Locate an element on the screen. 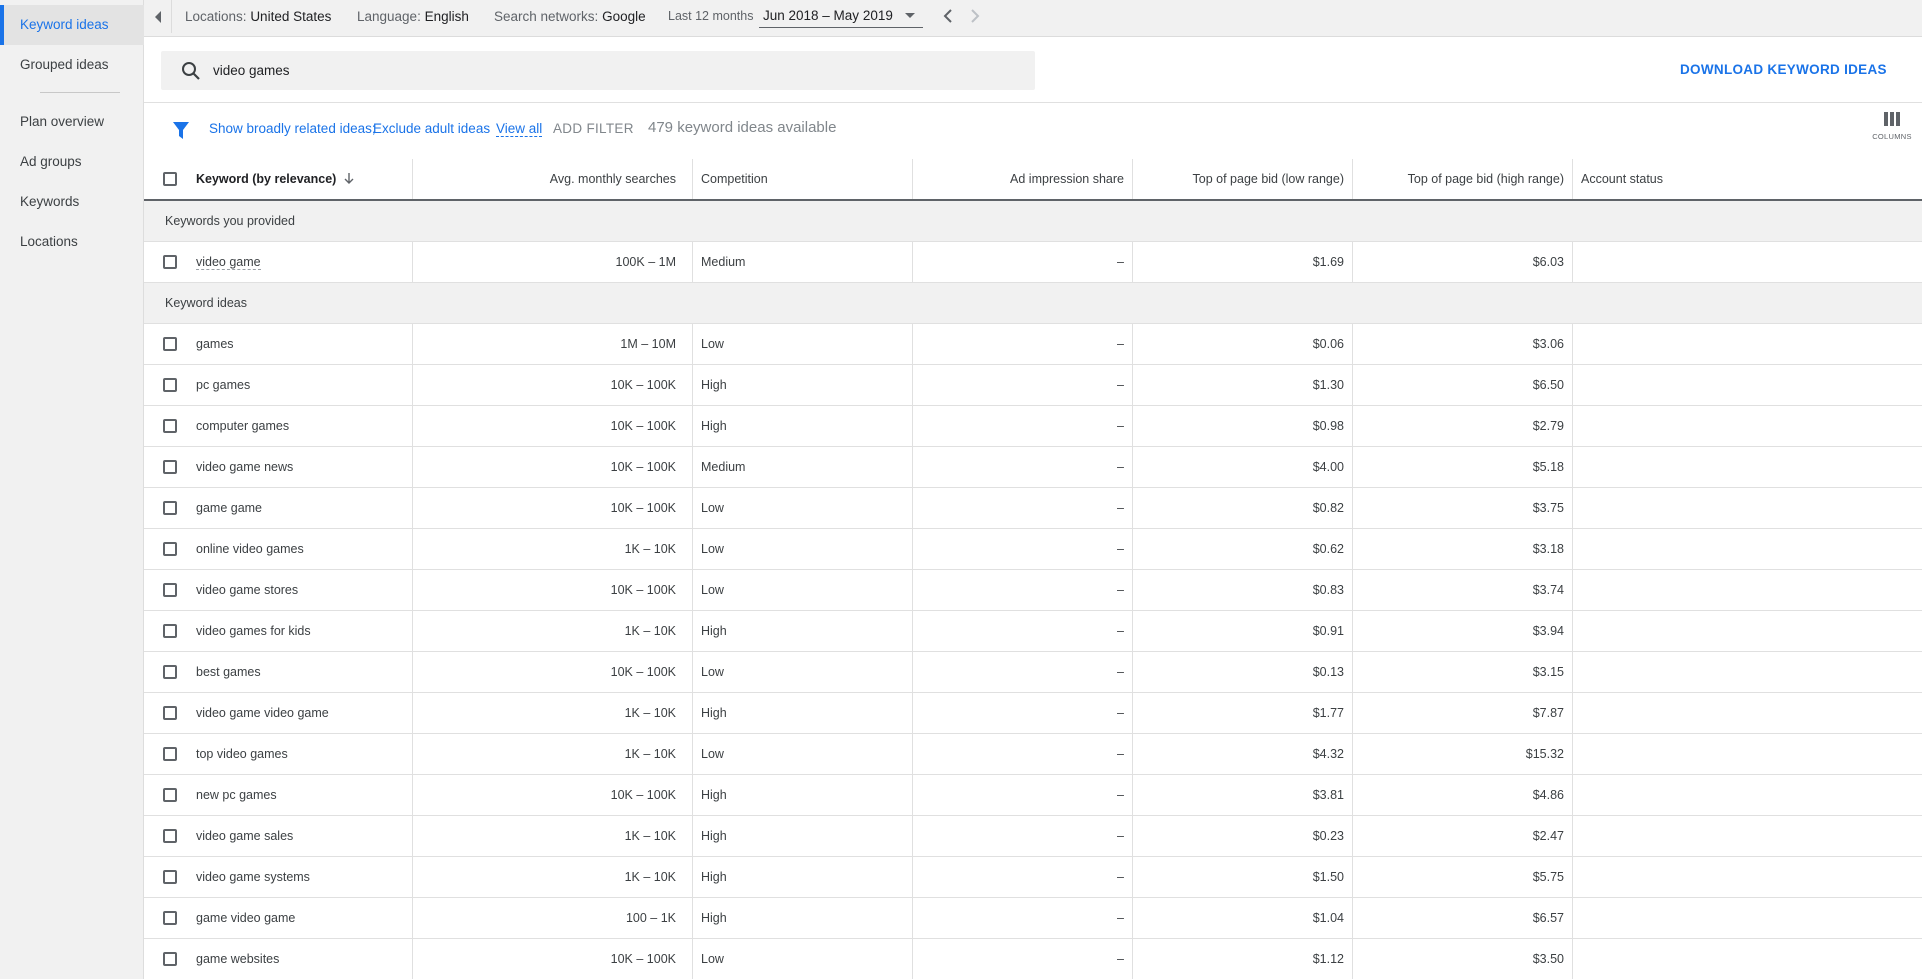  bid-low-cell: $0.13 is located at coordinates (1242, 672).